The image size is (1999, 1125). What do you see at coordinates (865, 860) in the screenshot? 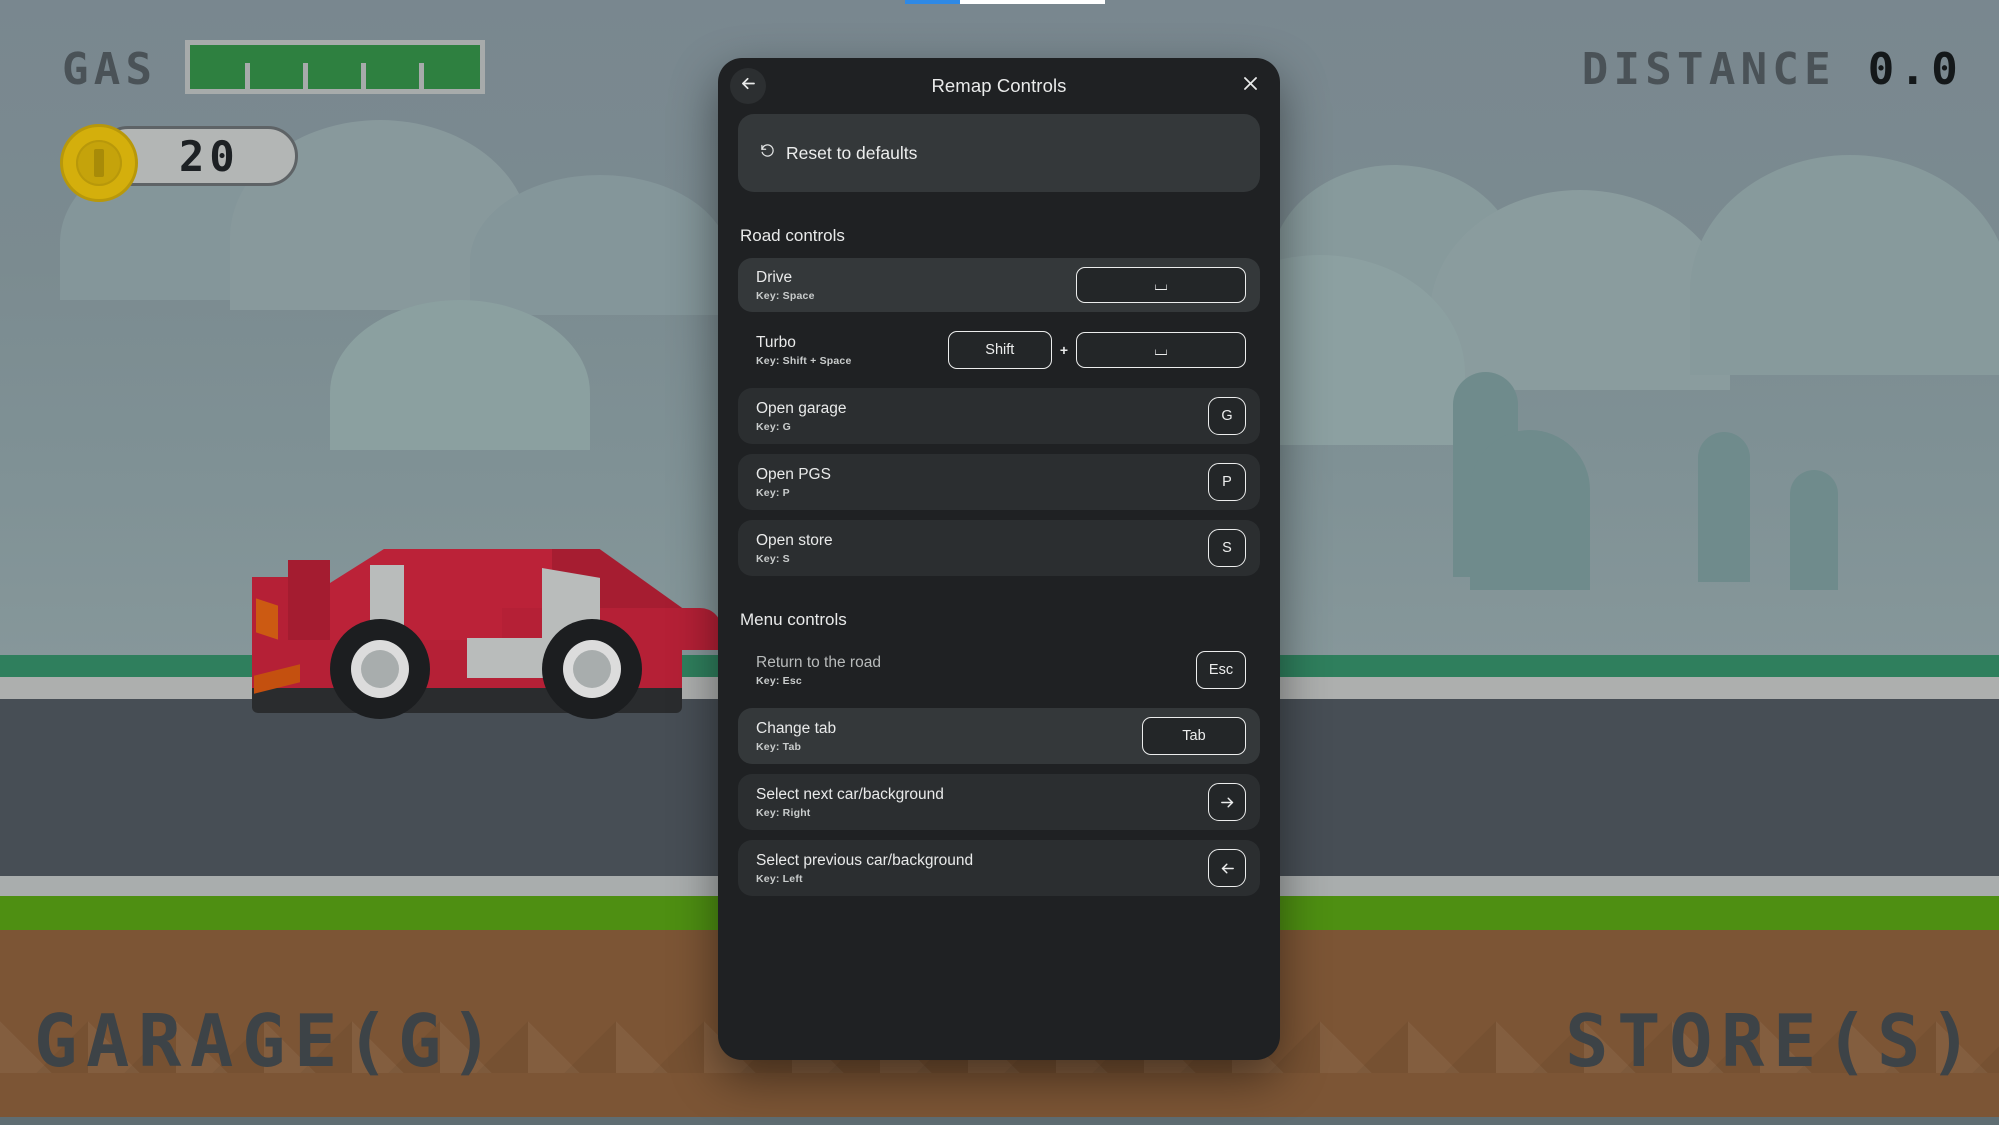
I see `control-label: Select previous car/background` at bounding box center [865, 860].